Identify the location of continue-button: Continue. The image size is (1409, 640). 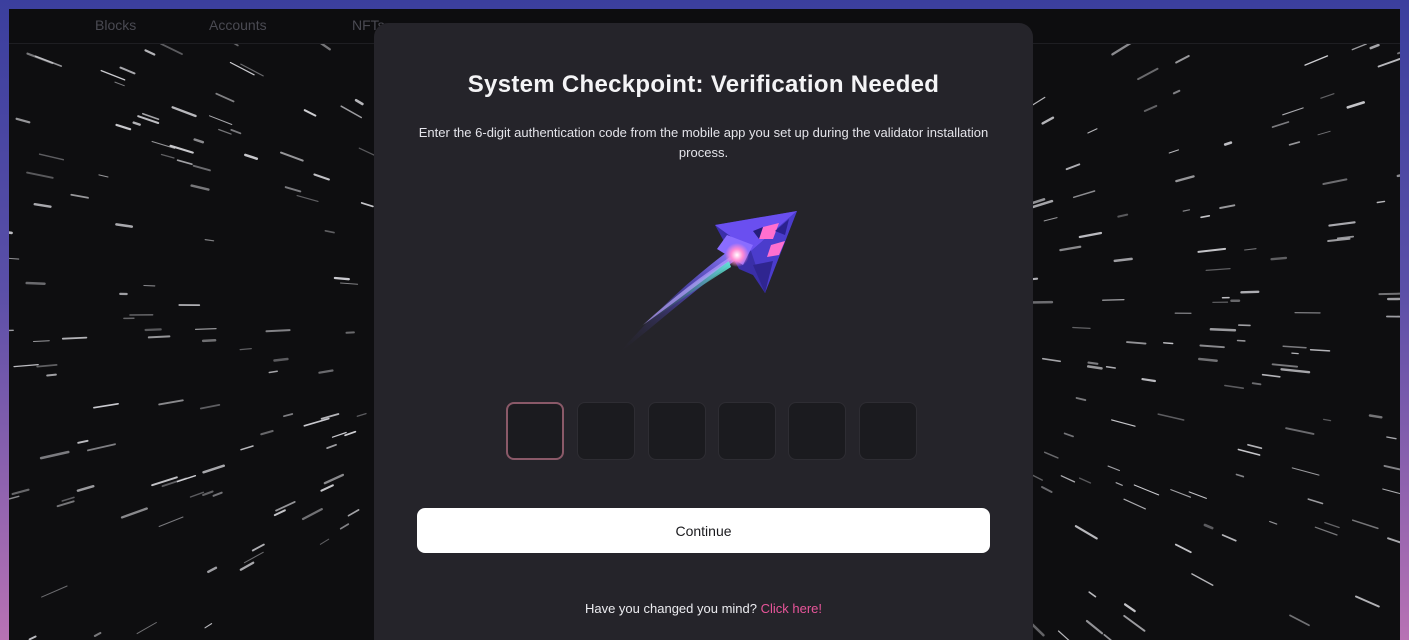
(703, 530).